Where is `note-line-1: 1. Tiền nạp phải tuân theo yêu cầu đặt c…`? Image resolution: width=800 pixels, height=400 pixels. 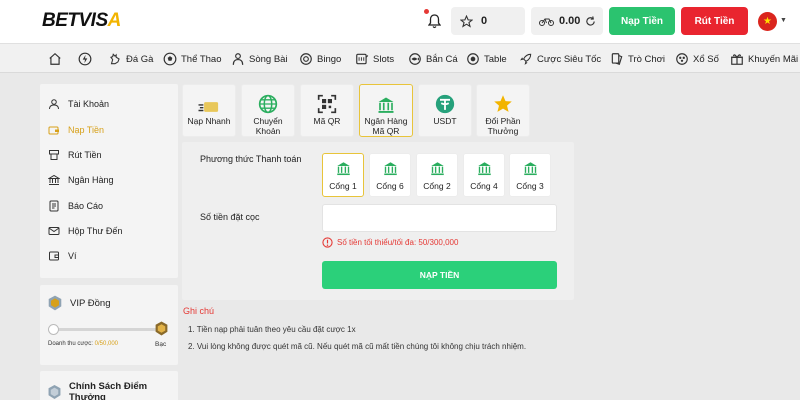
note-line-1: 1. Tiền nạp phải tuân theo yêu cầu đặt c… is located at coordinates (272, 329).